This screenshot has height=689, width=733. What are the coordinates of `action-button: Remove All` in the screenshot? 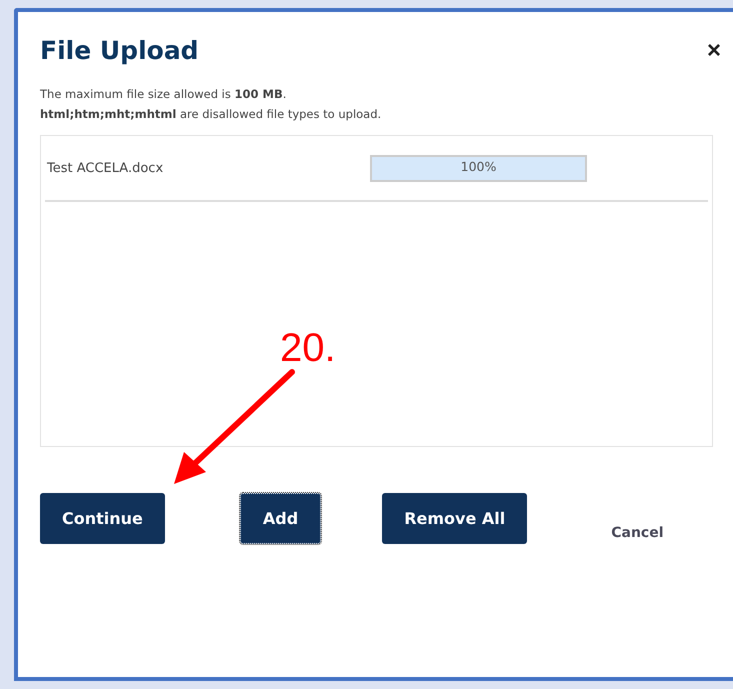 It's located at (455, 518).